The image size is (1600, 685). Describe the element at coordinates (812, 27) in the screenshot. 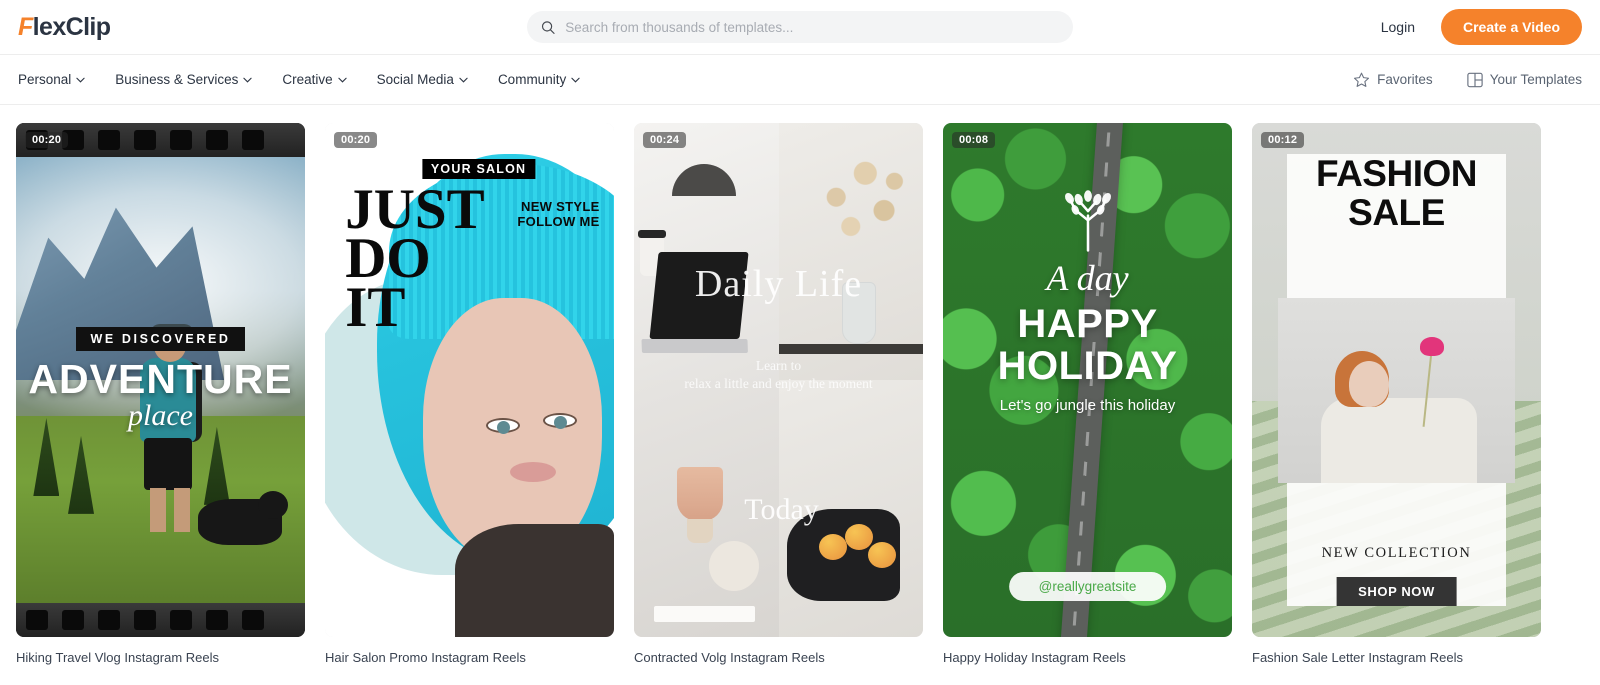

I see `search-input` at that location.